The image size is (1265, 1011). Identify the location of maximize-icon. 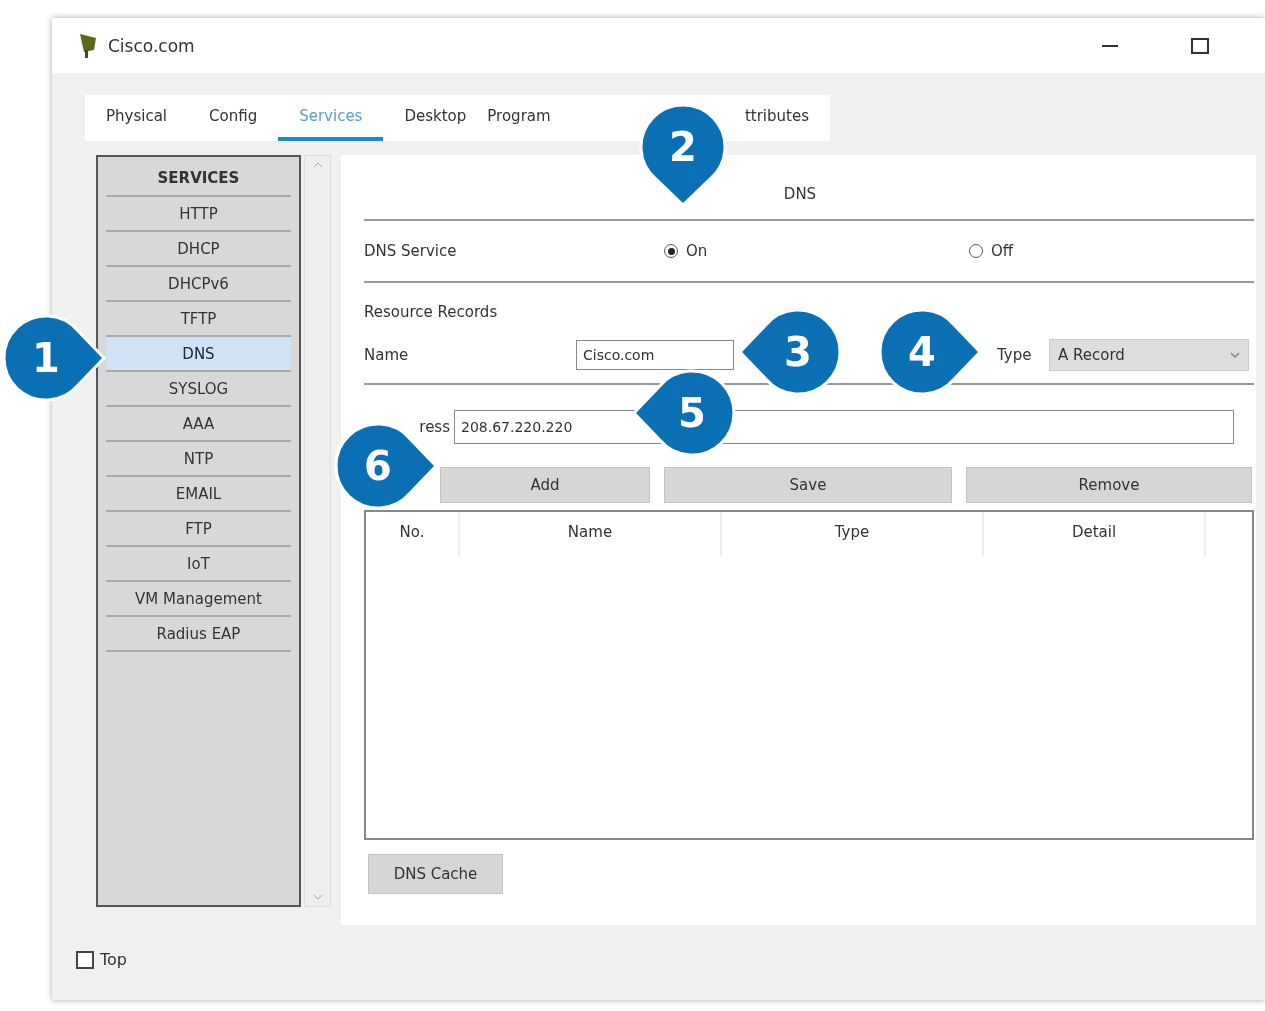
(1200, 45).